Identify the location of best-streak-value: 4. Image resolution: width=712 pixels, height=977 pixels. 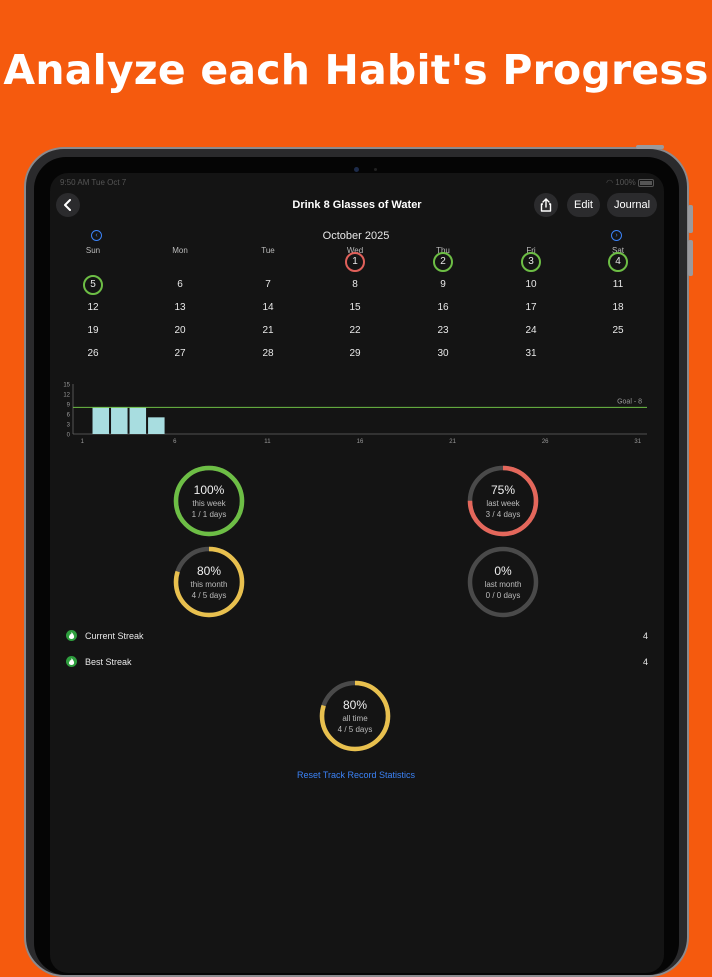
(645, 661).